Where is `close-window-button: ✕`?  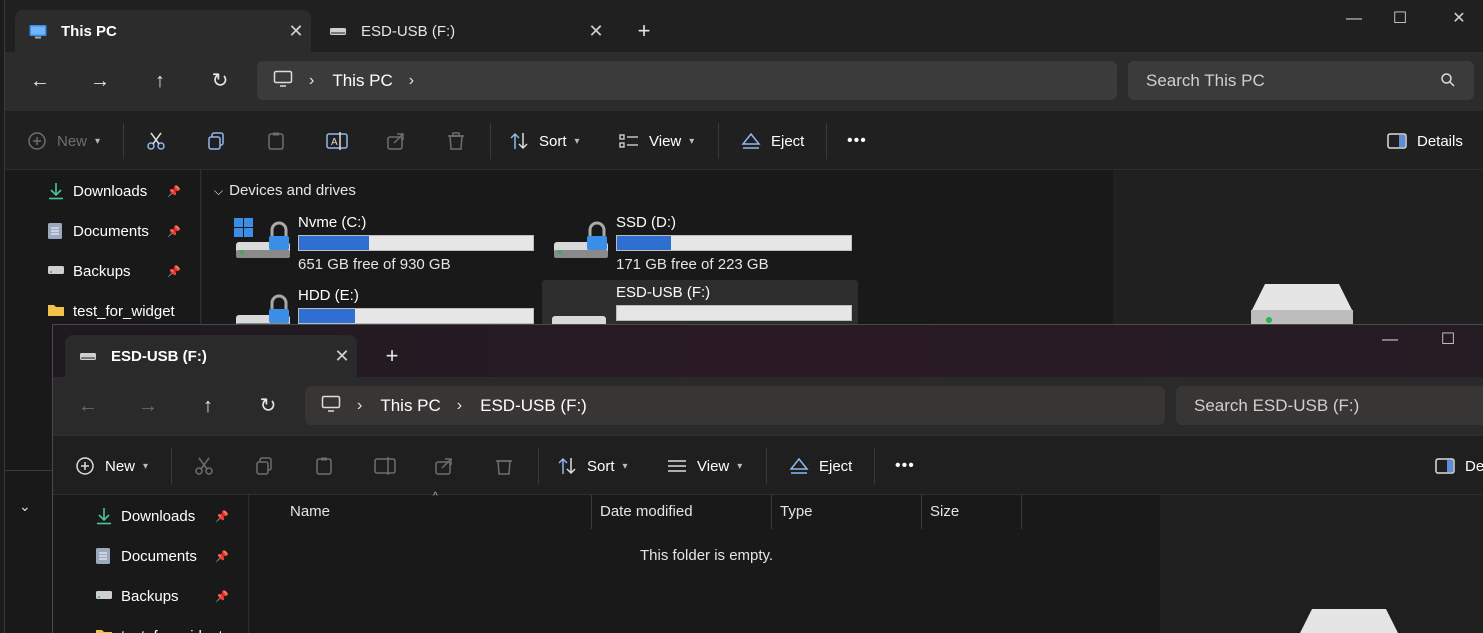 close-window-button: ✕ is located at coordinates (1459, 21).